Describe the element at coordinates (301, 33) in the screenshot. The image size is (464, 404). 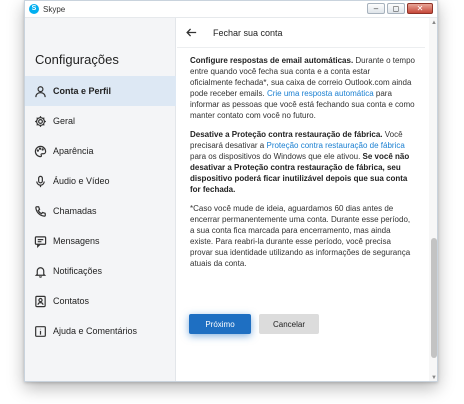
I see `panel-header: Fechar sua conta` at that location.